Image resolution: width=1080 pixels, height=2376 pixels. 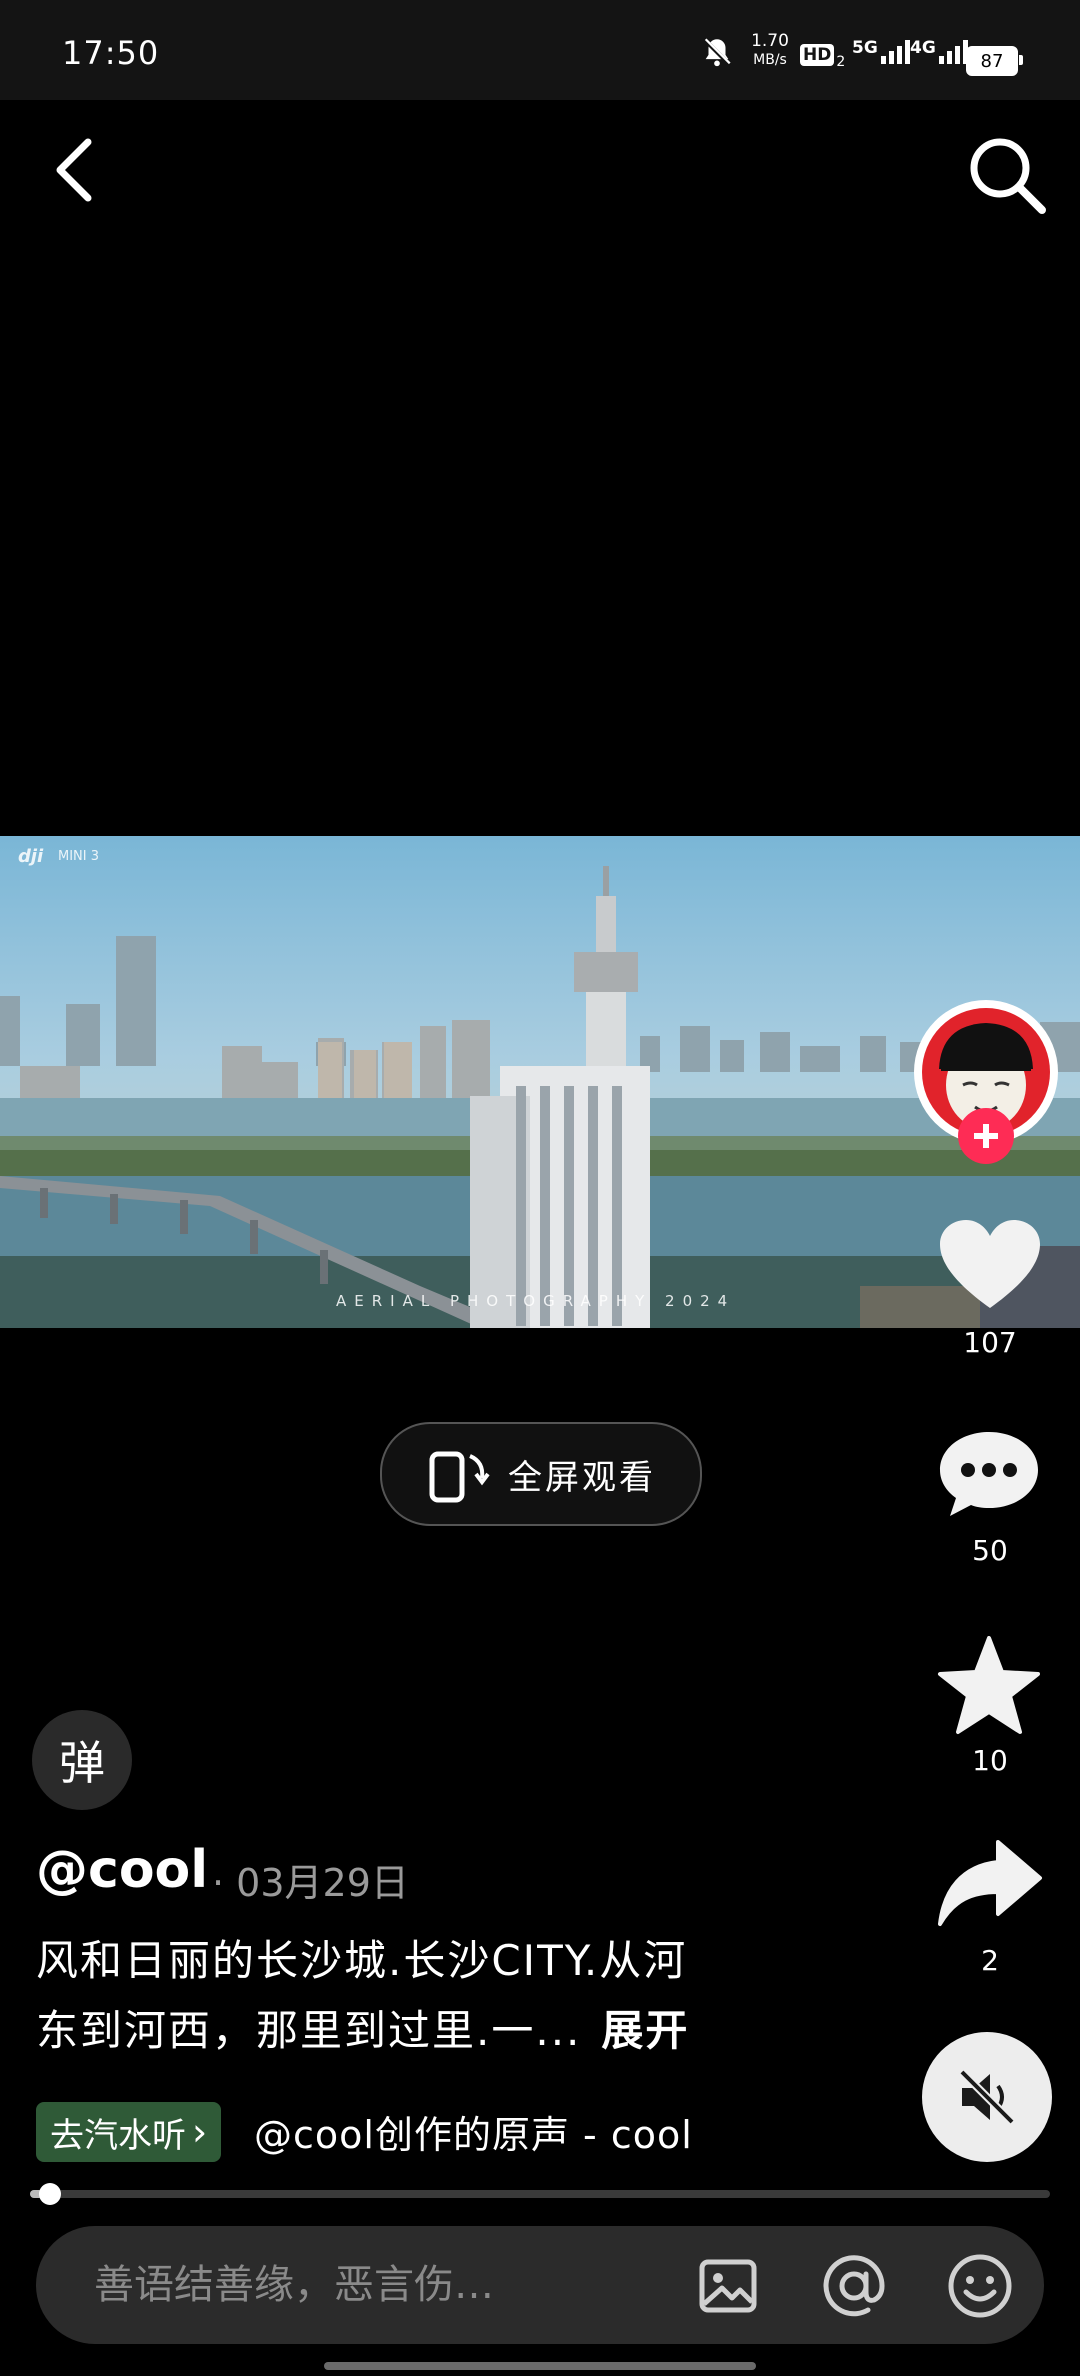 I want to click on emoji-icon, so click(x=980, y=2286).